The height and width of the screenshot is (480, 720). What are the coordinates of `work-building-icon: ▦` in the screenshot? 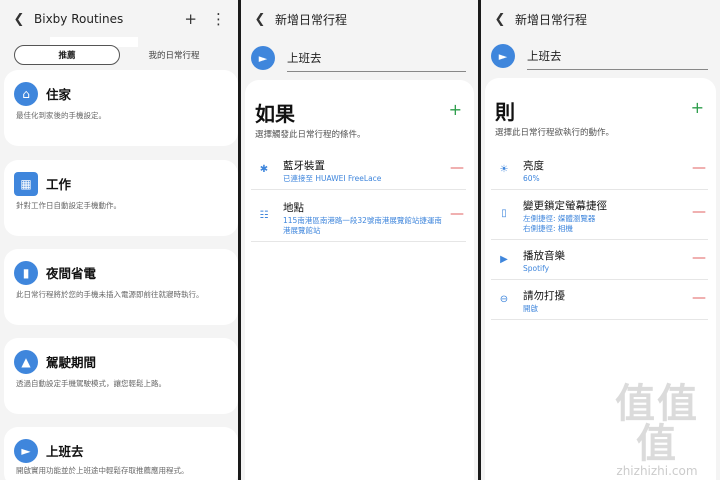 It's located at (26, 184).